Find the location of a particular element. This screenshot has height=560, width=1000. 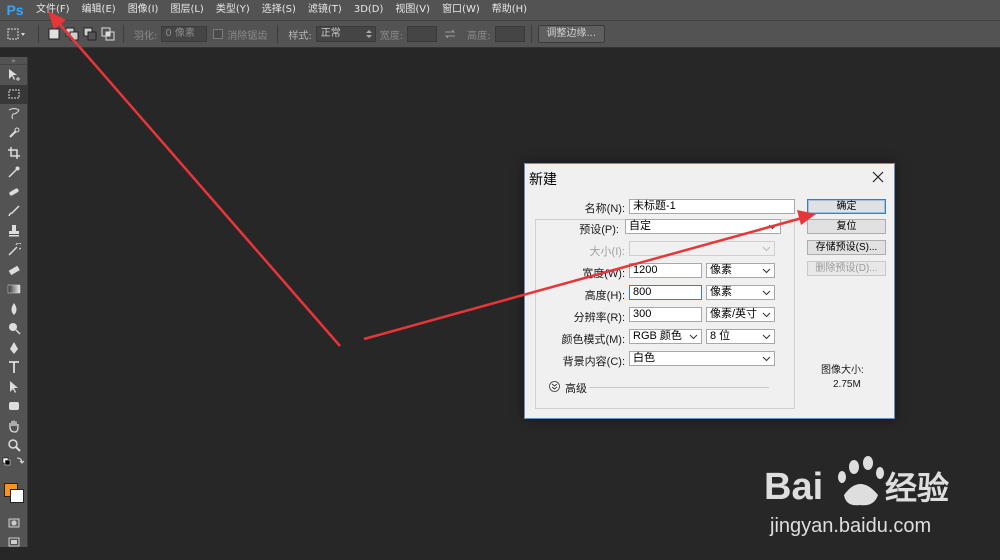

zoom-icon is located at coordinates (14, 445).